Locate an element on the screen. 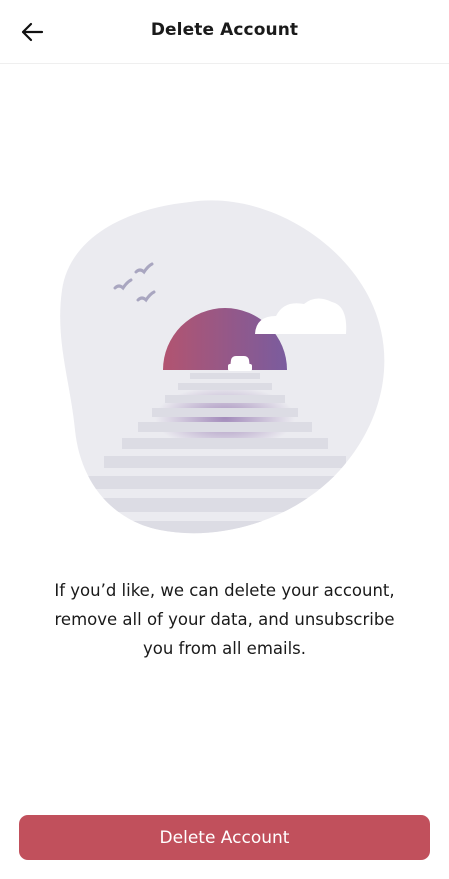 Image resolution: width=449 pixels, height=879 pixels. message-line: you from all emails. is located at coordinates (224, 648).